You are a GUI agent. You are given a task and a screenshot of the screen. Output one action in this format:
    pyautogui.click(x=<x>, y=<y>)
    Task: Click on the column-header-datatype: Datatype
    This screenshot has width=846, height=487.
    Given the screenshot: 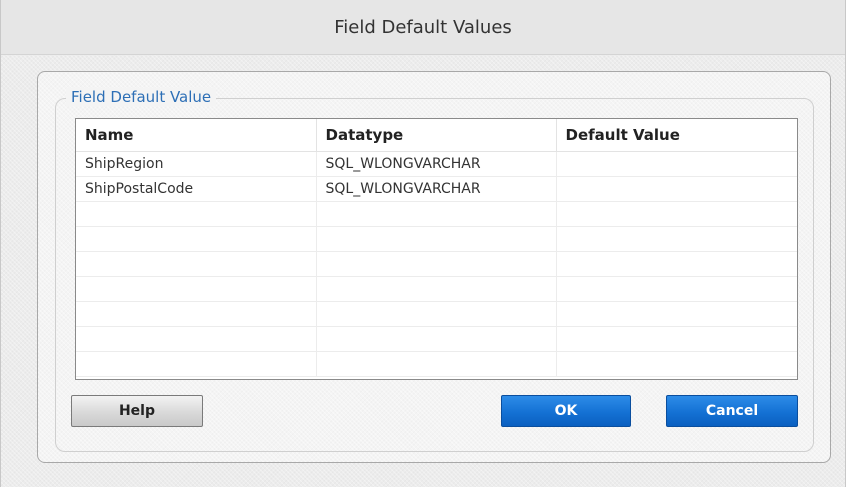 What is the action you would take?
    pyautogui.click(x=436, y=135)
    